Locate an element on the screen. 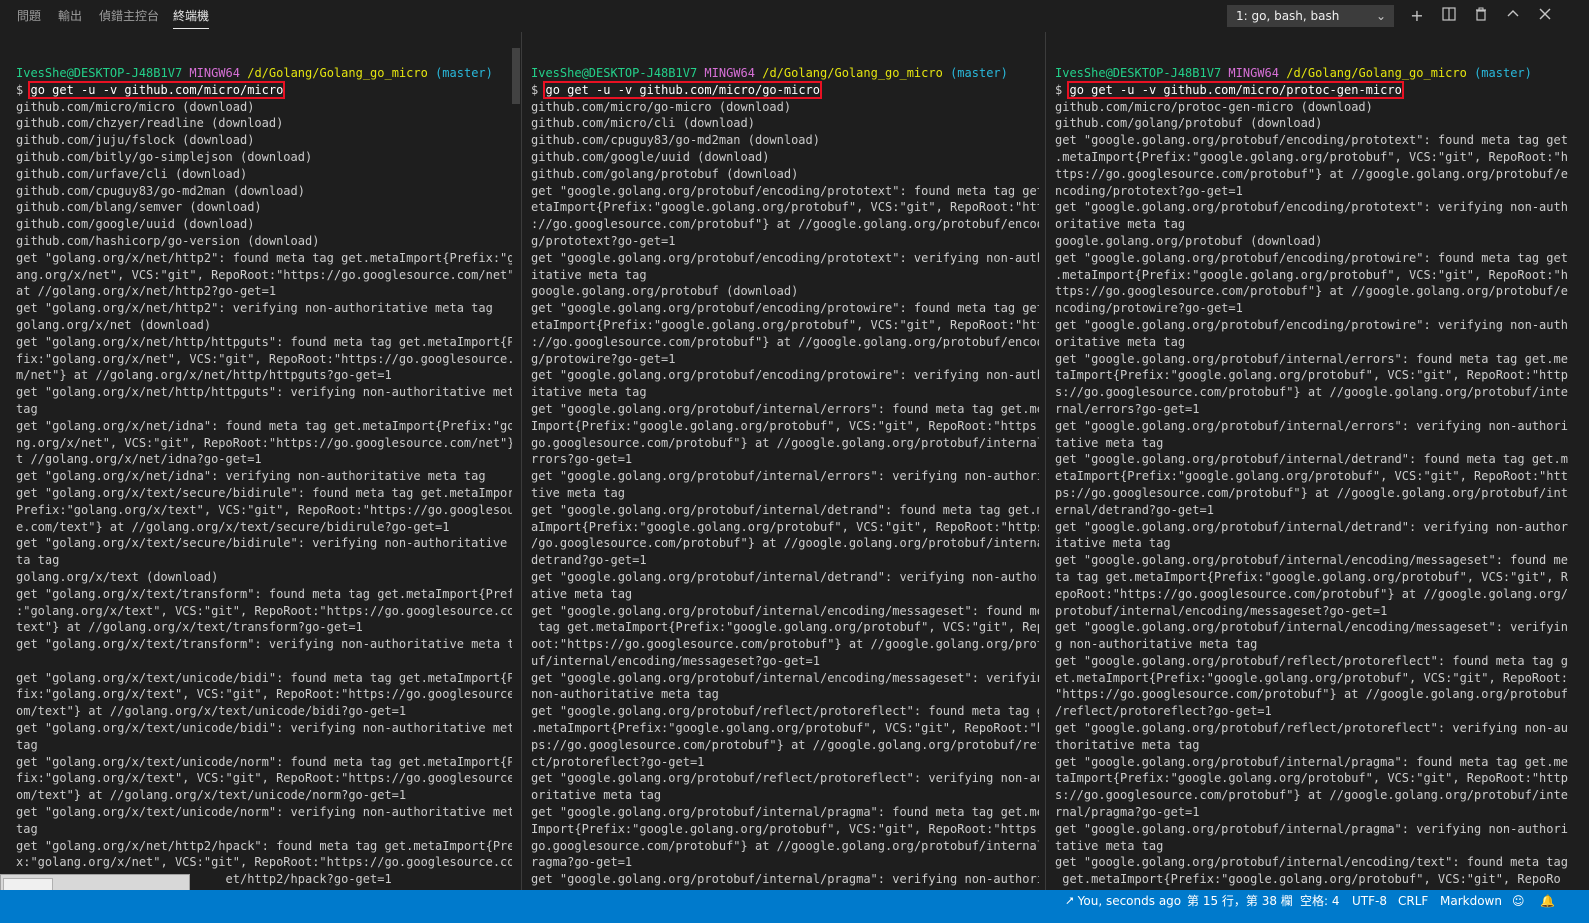 Image resolution: width=1589 pixels, height=923 pixels. tab-debug-console: 偵錯主控台 is located at coordinates (129, 16).